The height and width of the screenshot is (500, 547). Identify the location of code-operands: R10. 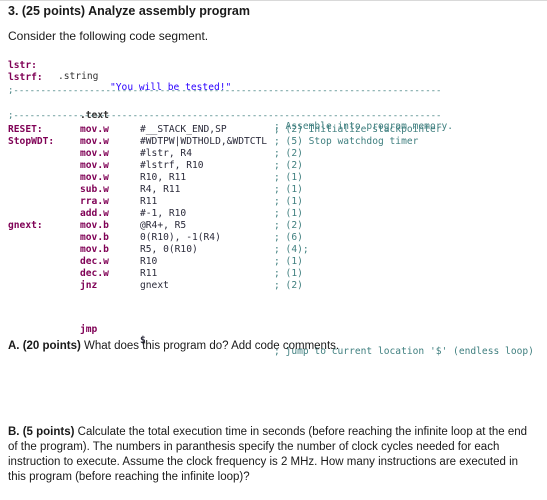
(149, 261).